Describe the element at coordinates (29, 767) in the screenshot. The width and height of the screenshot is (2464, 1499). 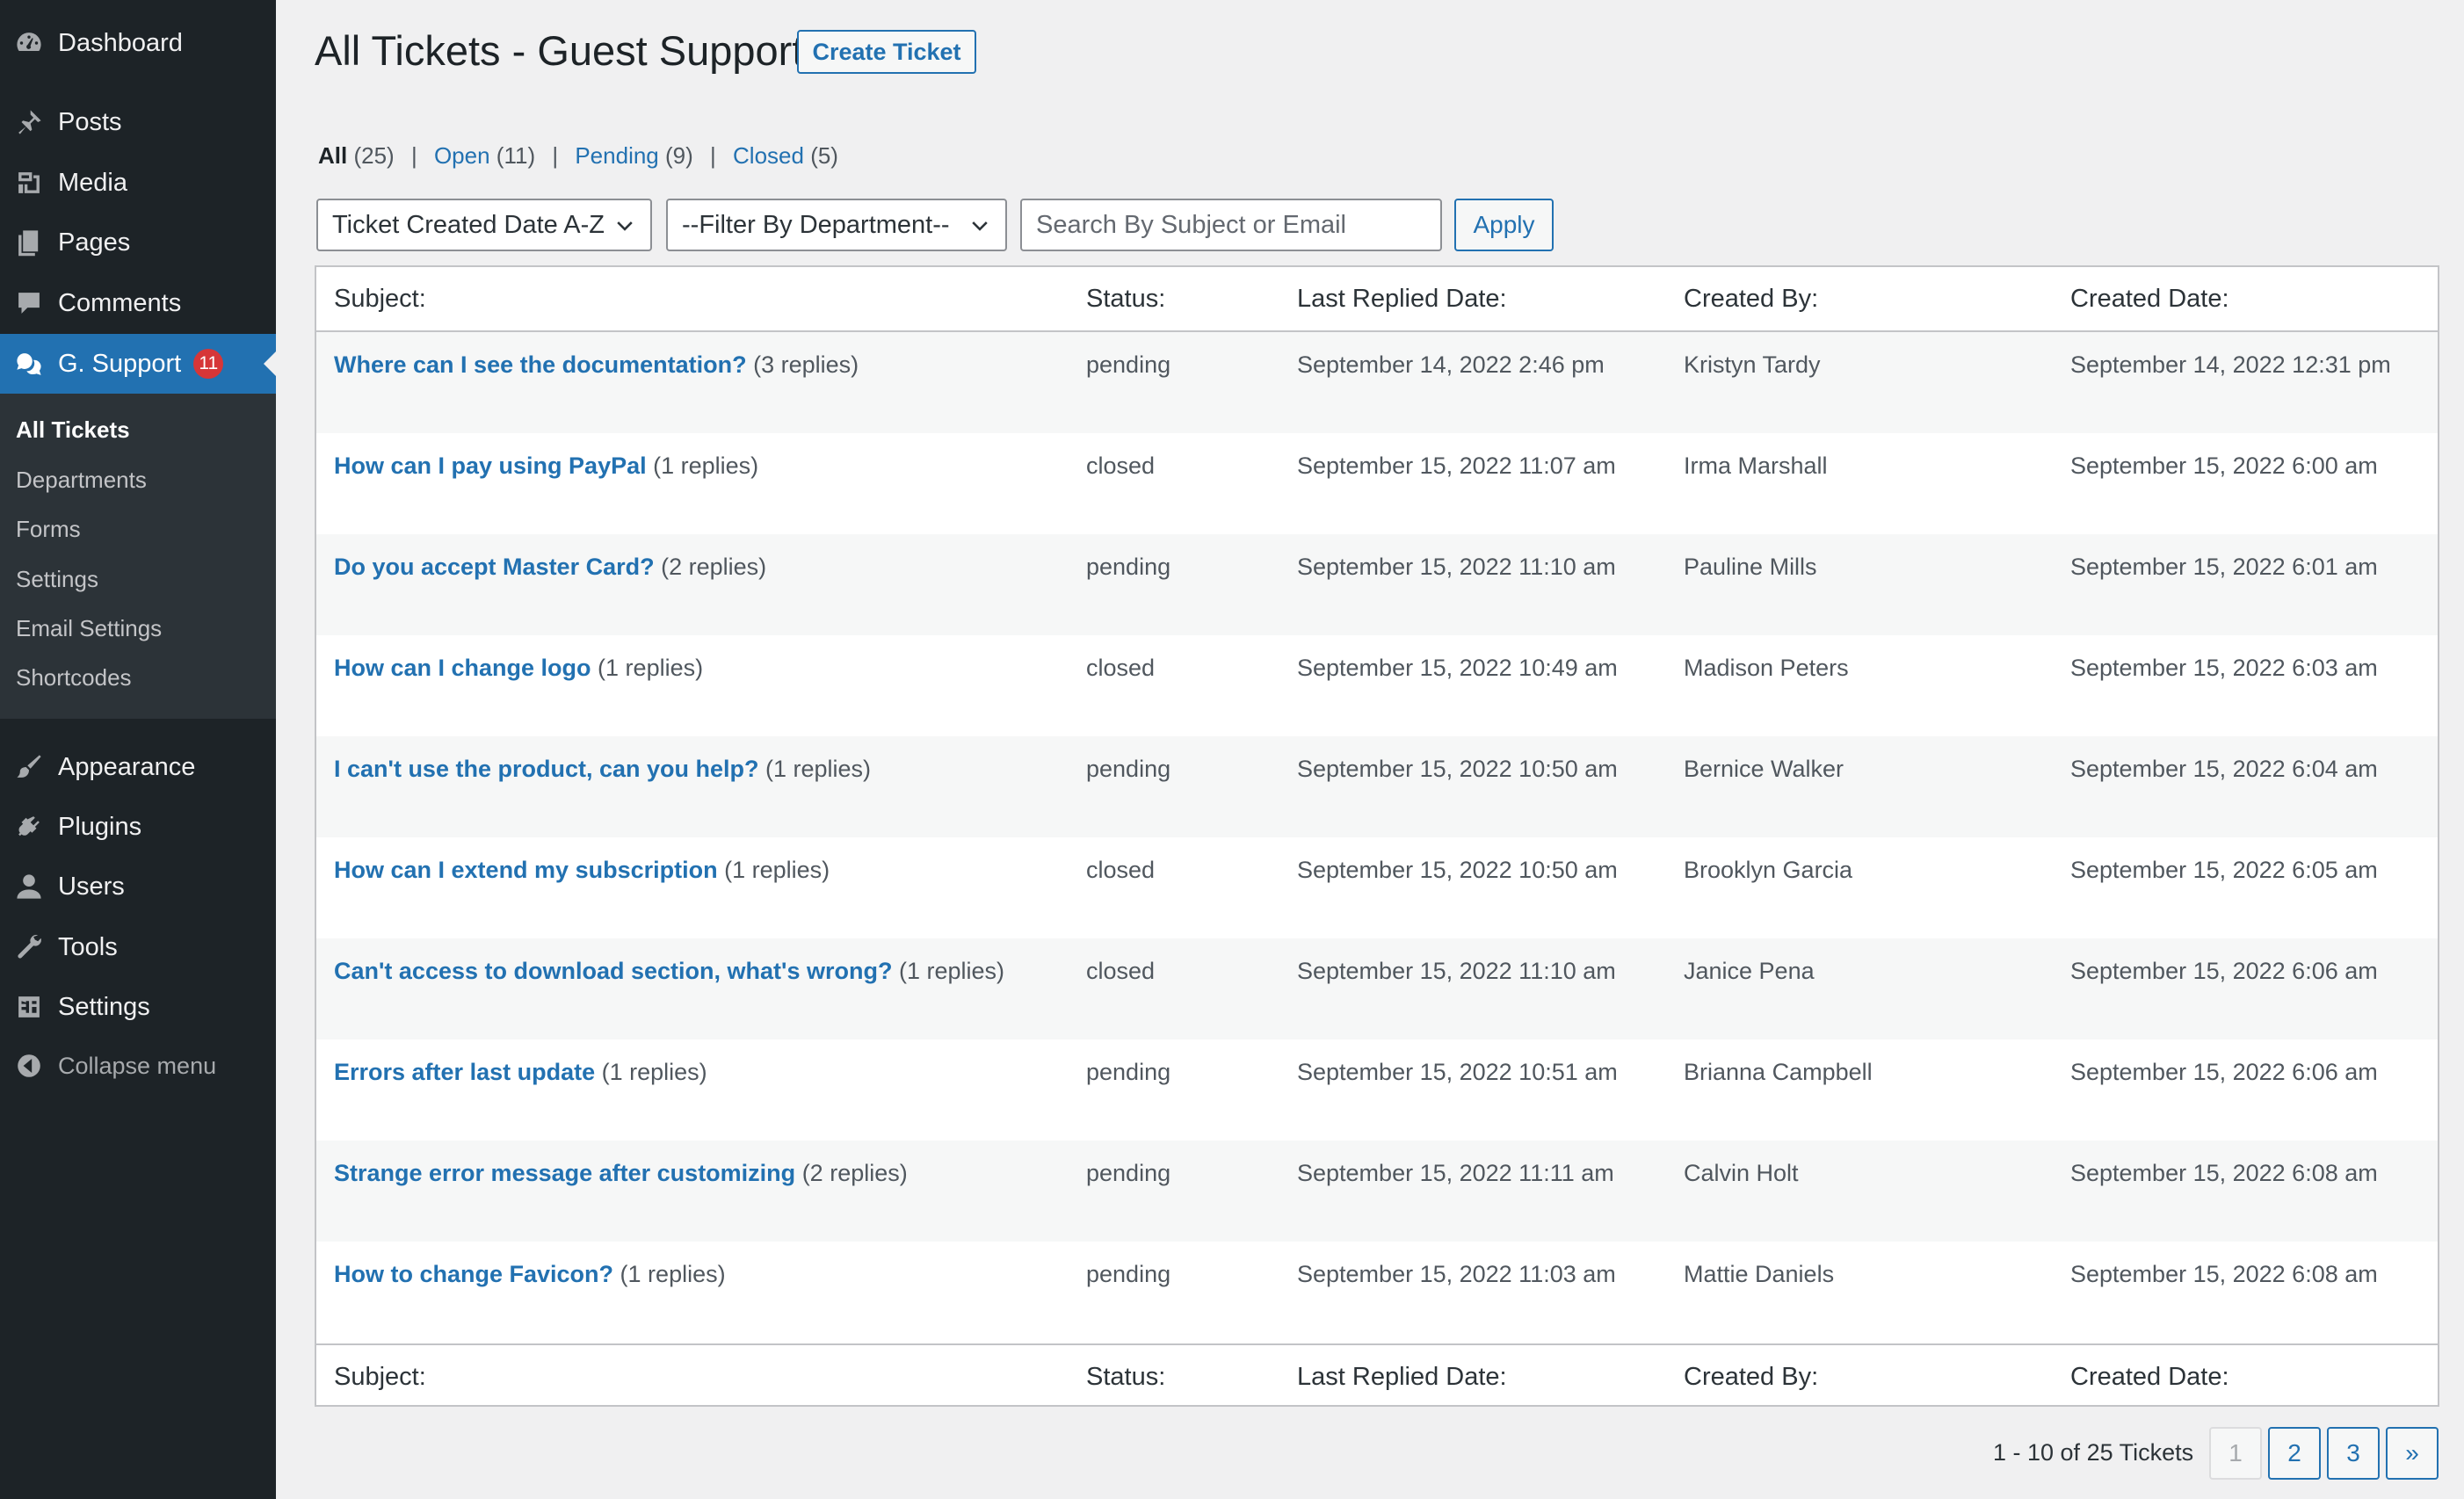
I see `brush-icon` at that location.